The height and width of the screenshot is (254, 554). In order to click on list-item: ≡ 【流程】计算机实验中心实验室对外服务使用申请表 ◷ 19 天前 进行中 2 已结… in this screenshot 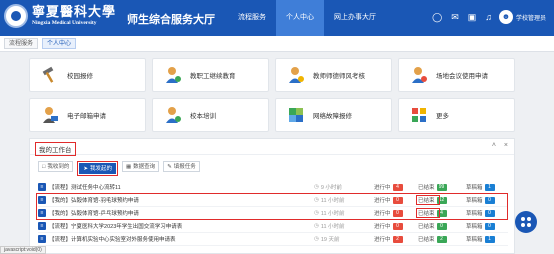, I will do `click(273, 239)`.